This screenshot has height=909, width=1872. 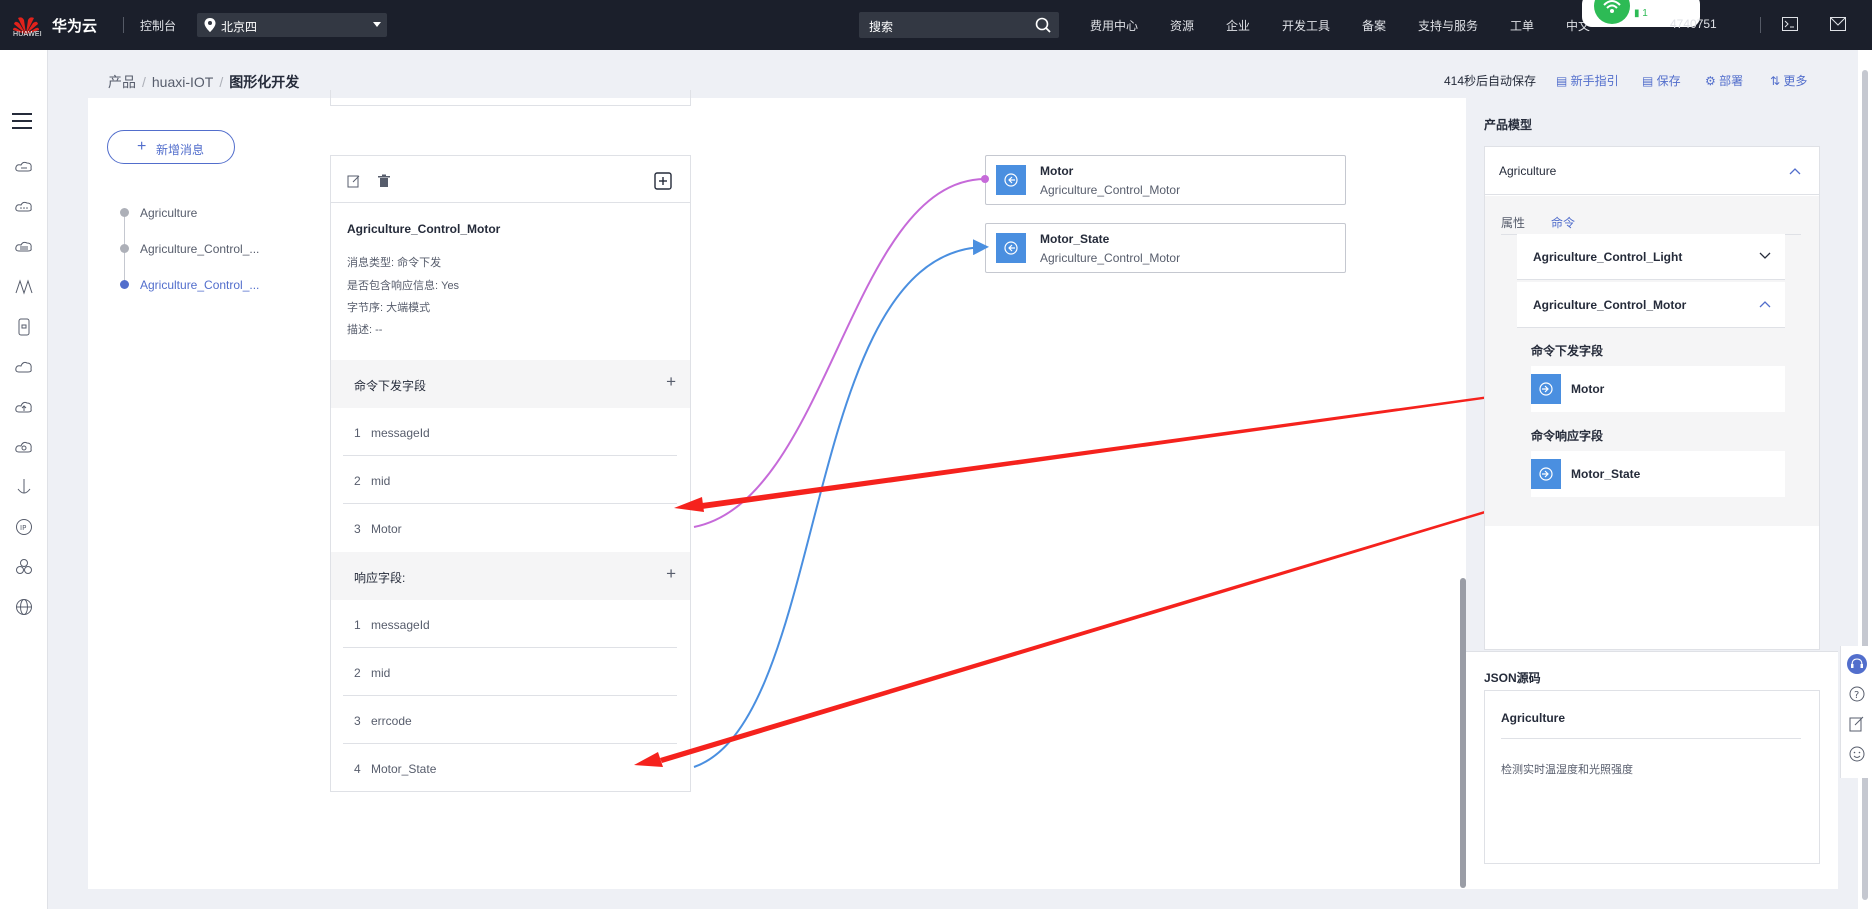 I want to click on guide-button: ▤ 新手指引, so click(x=1587, y=80).